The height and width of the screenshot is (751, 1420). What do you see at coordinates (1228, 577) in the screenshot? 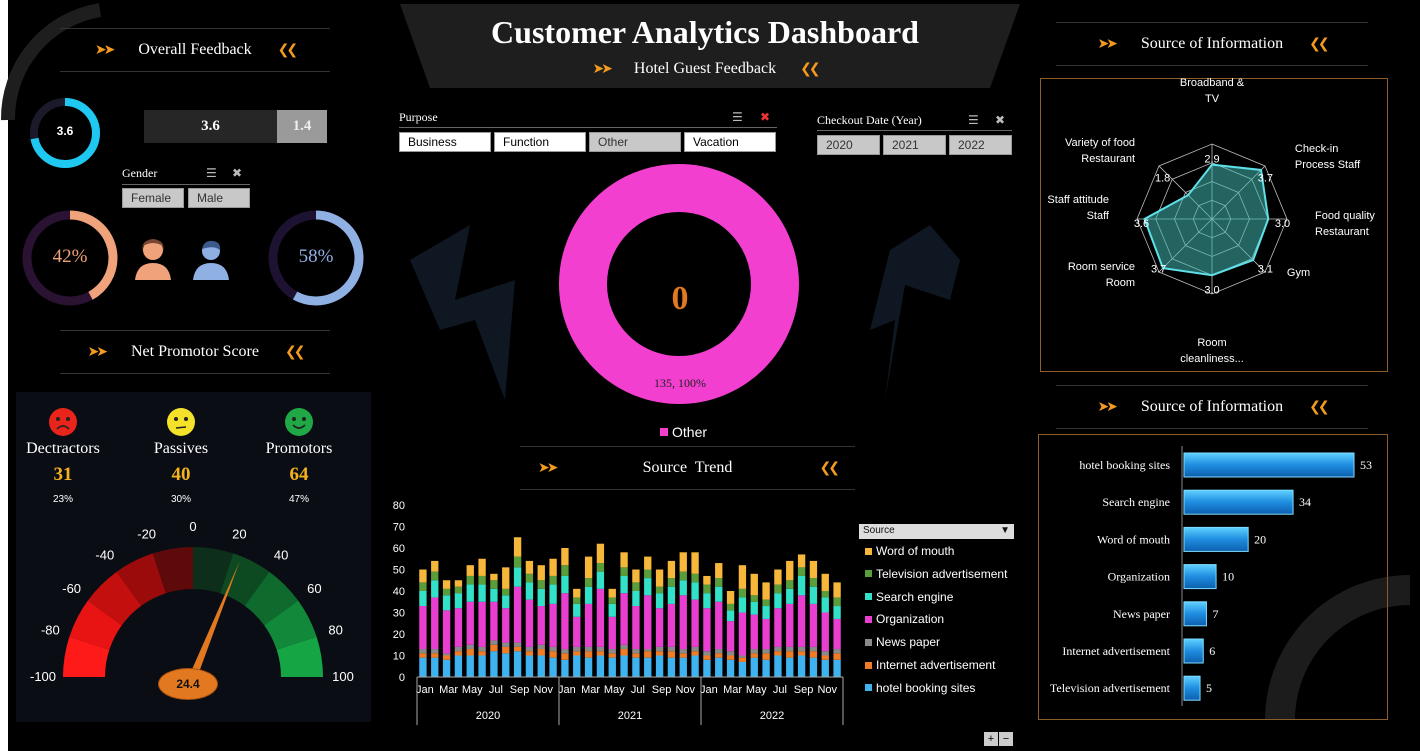
I see `source-bar-value: 10` at bounding box center [1228, 577].